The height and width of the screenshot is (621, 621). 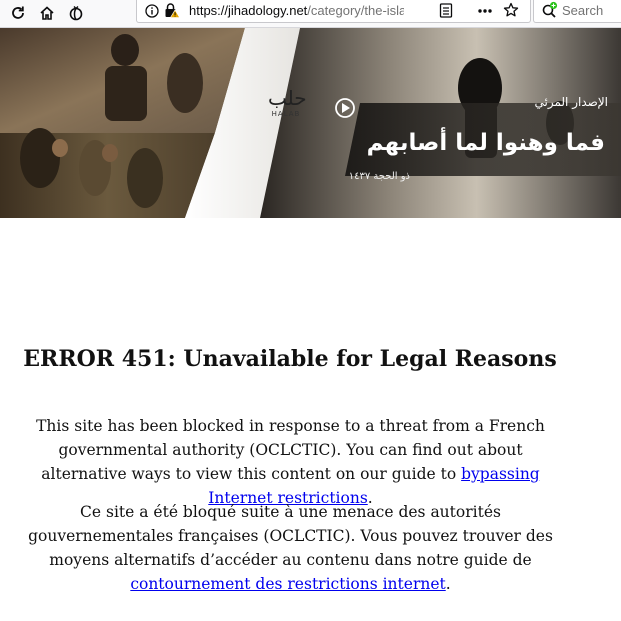 I want to click on search-placeholder: Search, so click(x=583, y=10).